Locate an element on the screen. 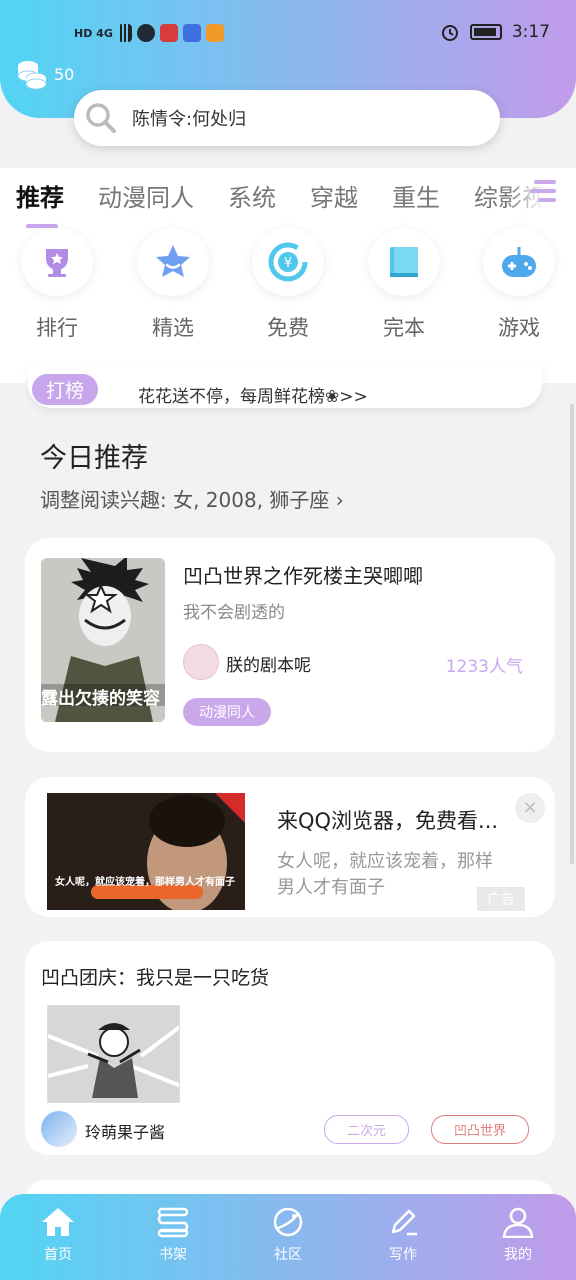 Image resolution: width=576 pixels, height=1280 pixels. nav-label: 首页 is located at coordinates (58, 1255).